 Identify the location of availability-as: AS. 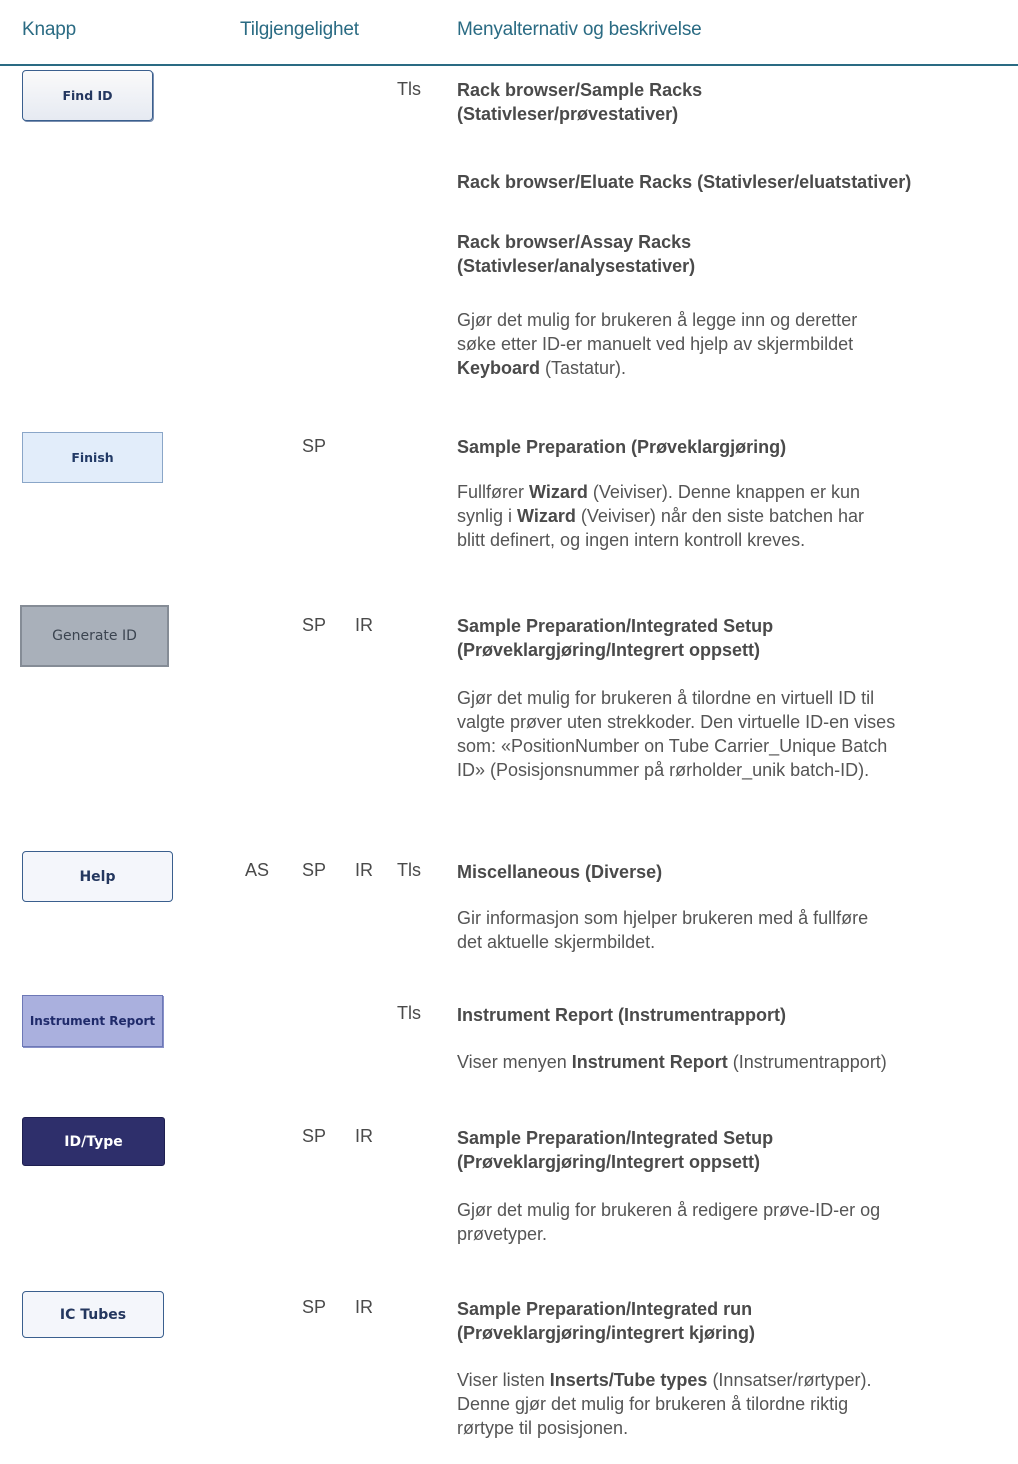
(257, 870).